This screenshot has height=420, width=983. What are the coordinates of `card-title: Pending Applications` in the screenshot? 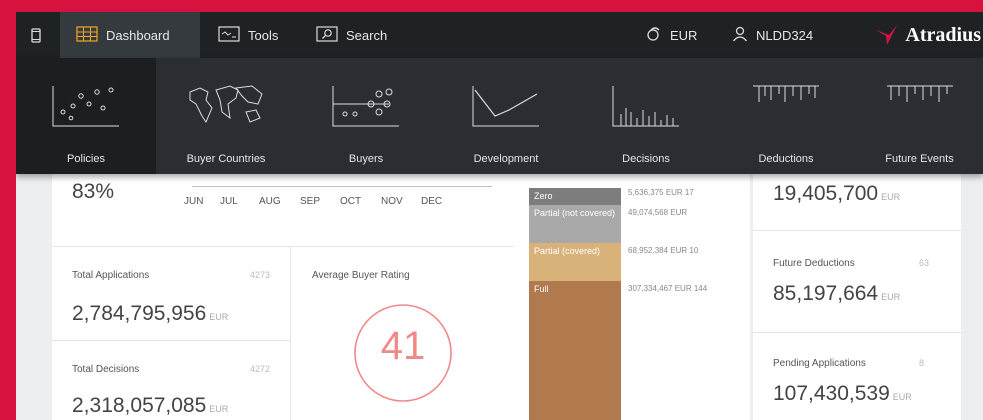 It's located at (819, 363).